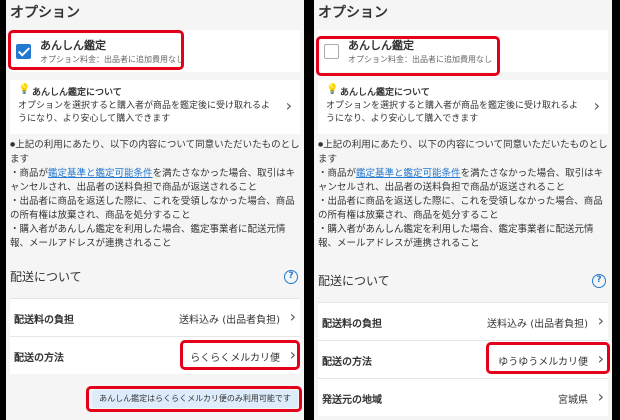 This screenshot has height=420, width=620. What do you see at coordinates (352, 400) in the screenshot?
I see `shipping-origin-label: 発送元の地域` at bounding box center [352, 400].